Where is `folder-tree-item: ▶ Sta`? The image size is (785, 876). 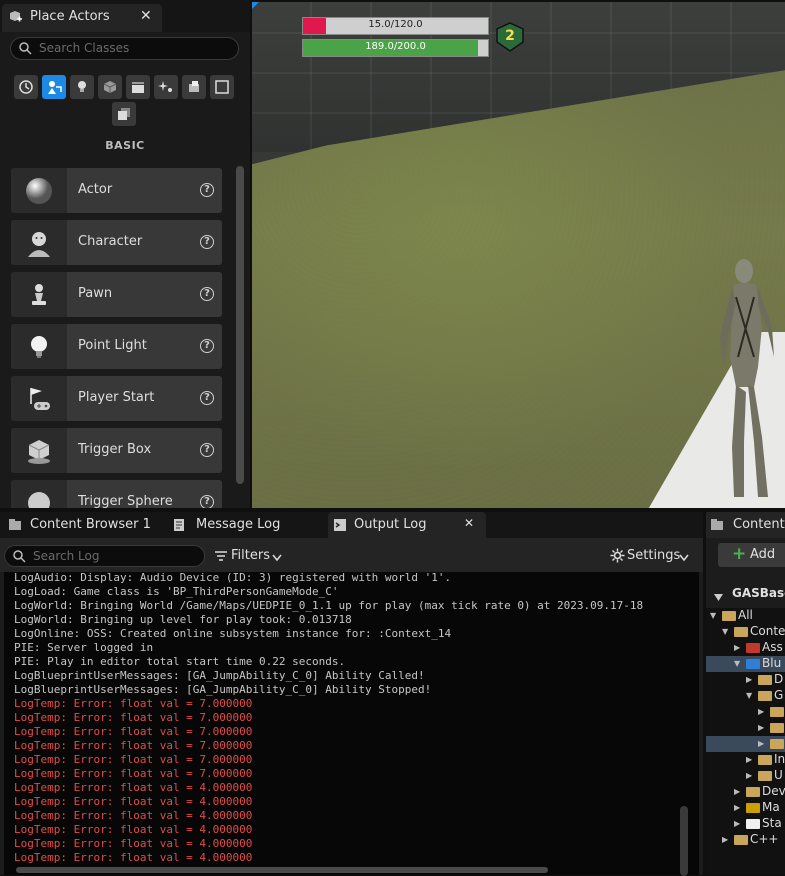
folder-tree-item: ▶ Sta is located at coordinates (745, 824).